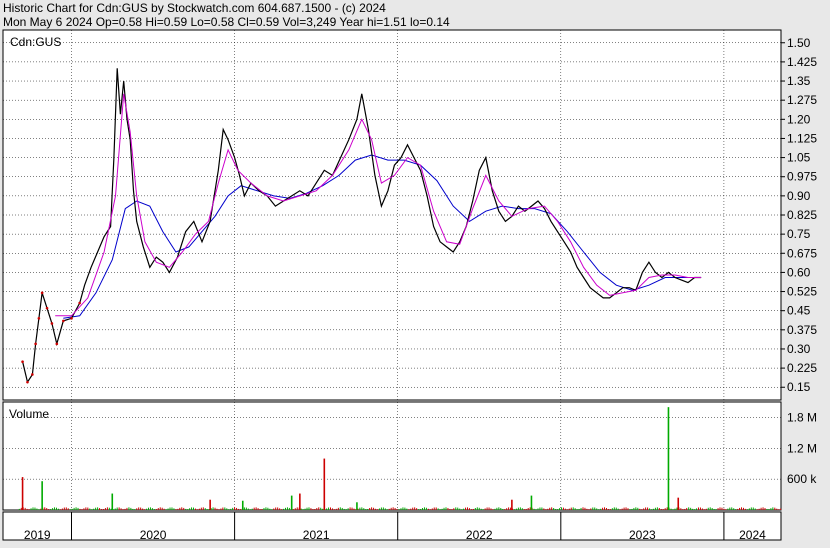 The width and height of the screenshot is (830, 548). I want to click on price-y-tick-label: 0.825, so click(802, 215).